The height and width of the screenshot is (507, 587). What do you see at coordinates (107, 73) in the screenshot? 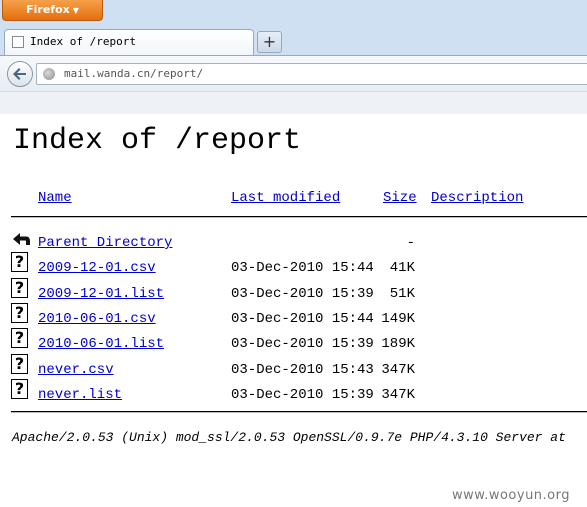
I see `url-host: mail.wanda.cn` at bounding box center [107, 73].